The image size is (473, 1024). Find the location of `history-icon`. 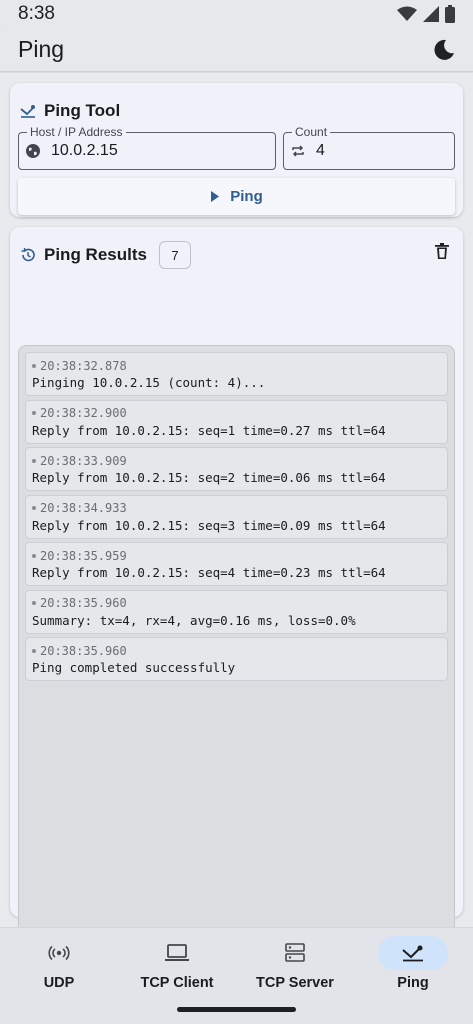

history-icon is located at coordinates (28, 254).